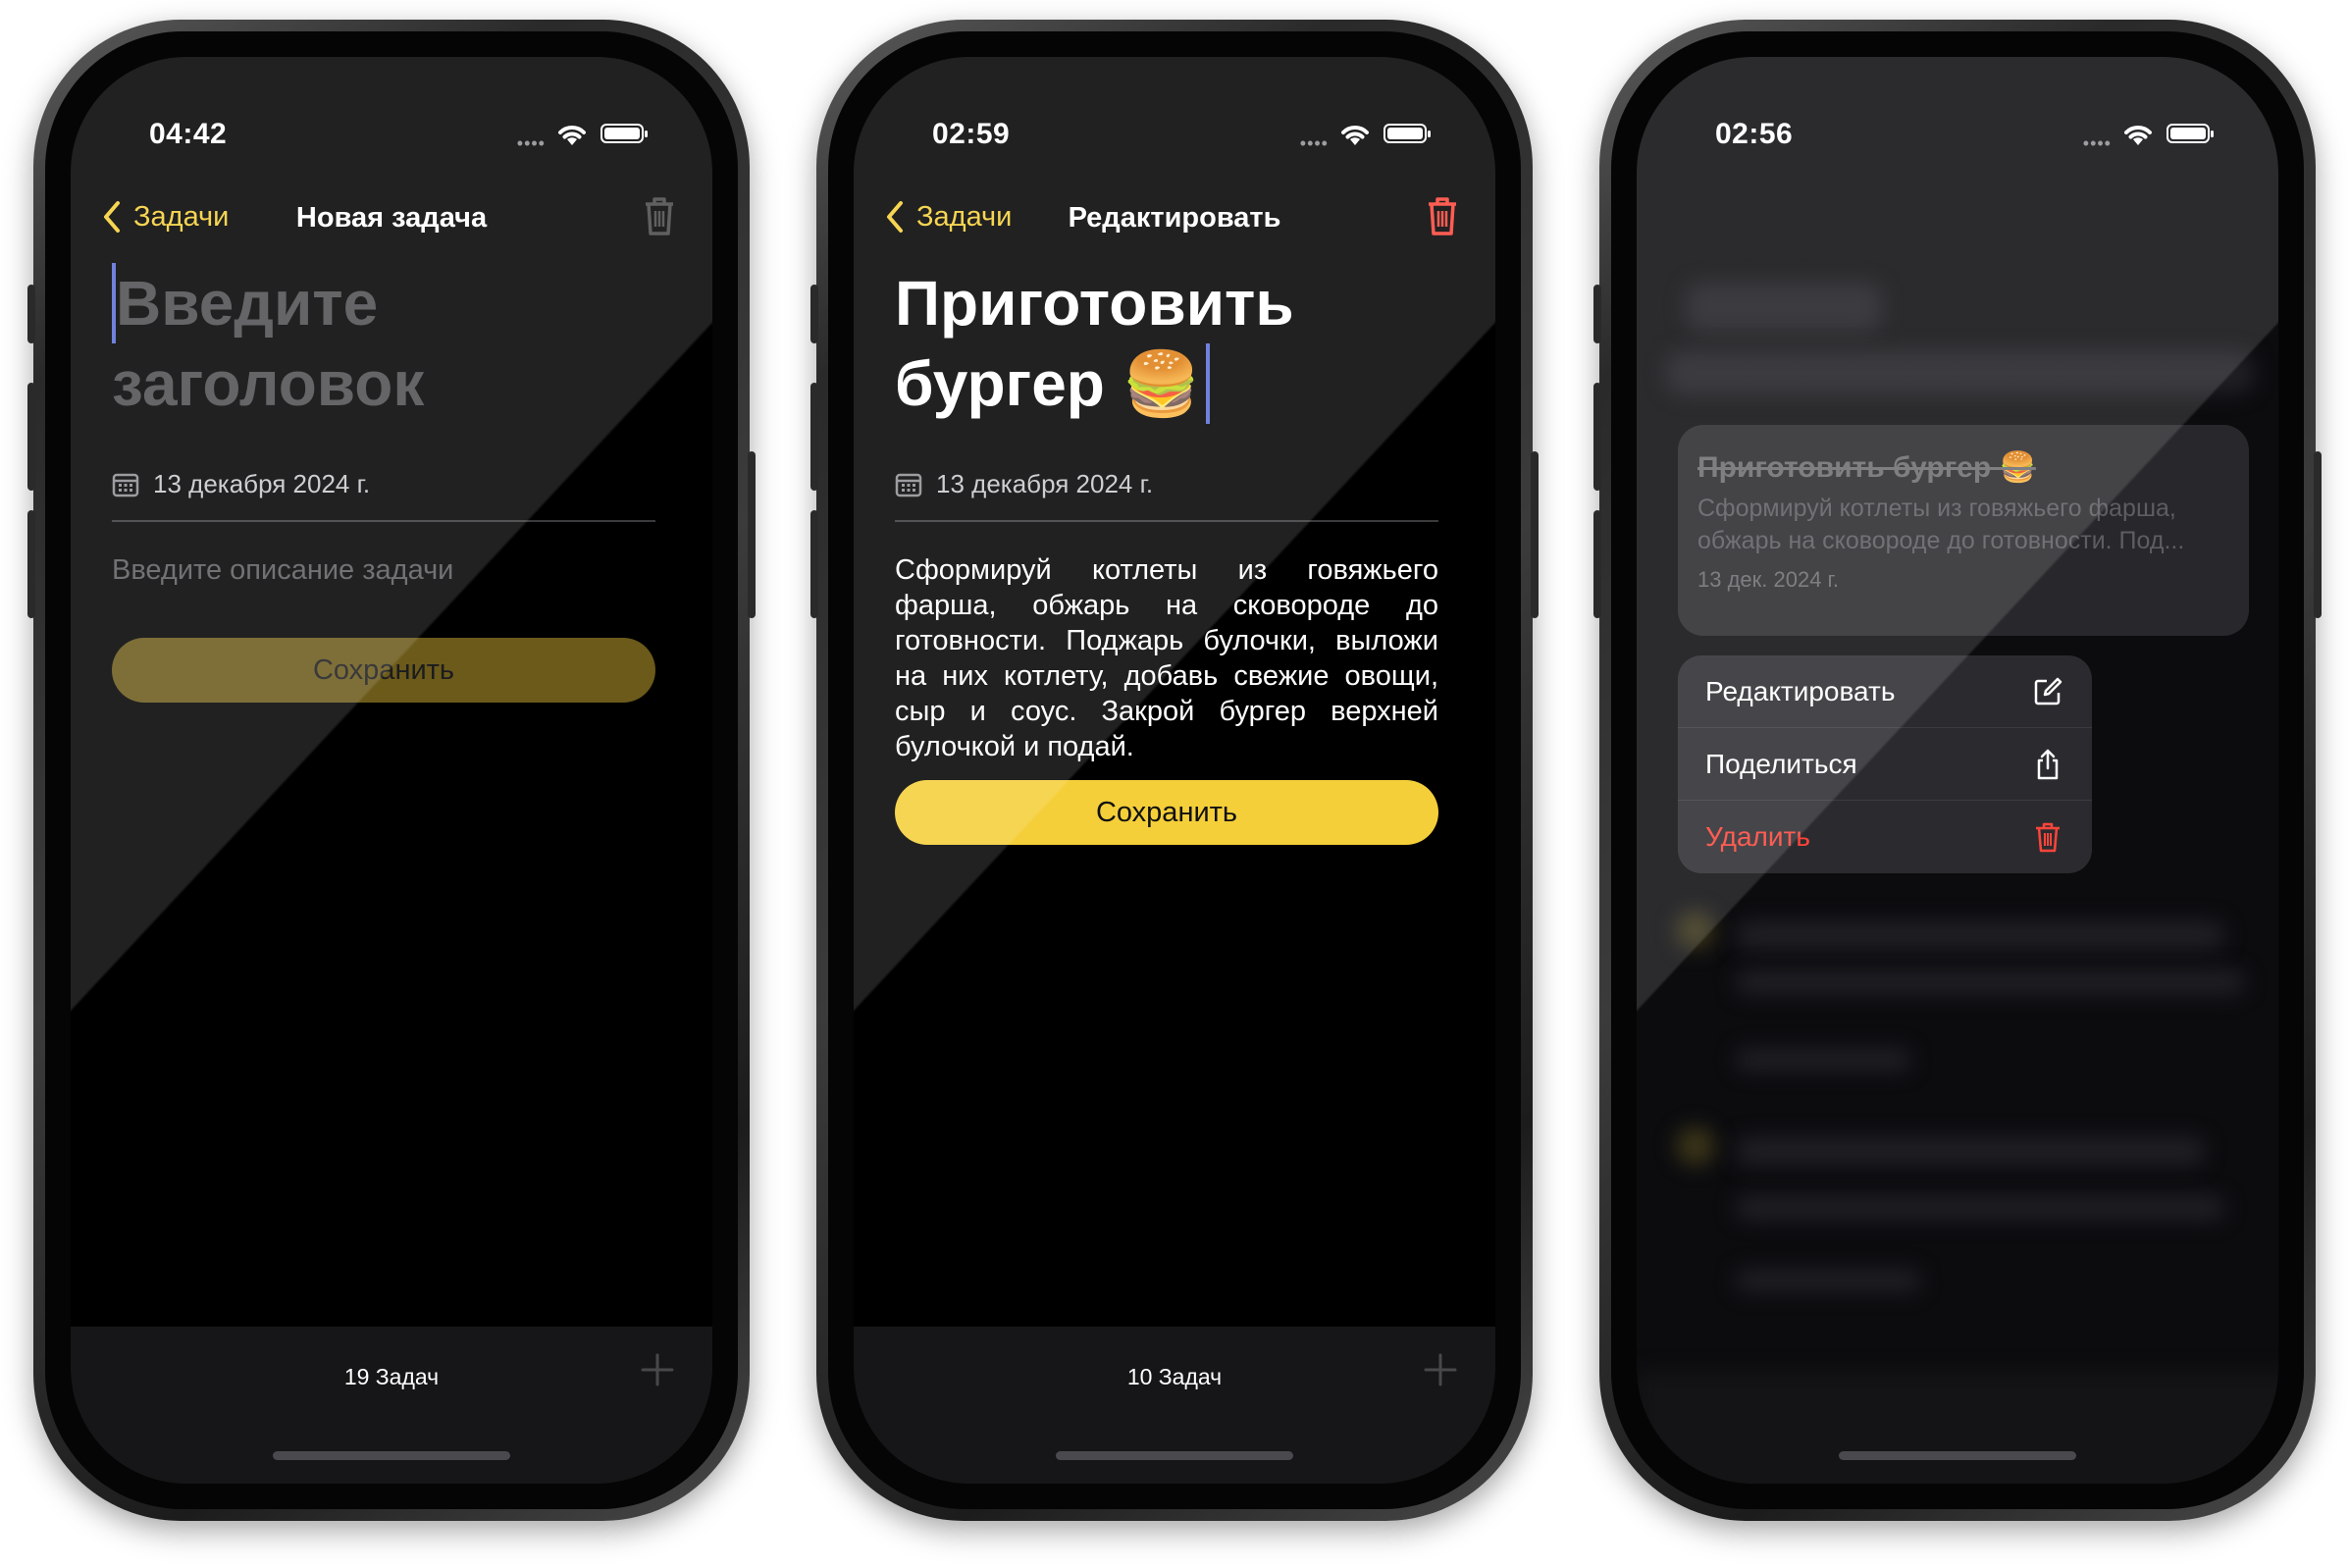 This screenshot has height=1568, width=2349. I want to click on status-bar: 02:59 ••••, so click(1174, 137).